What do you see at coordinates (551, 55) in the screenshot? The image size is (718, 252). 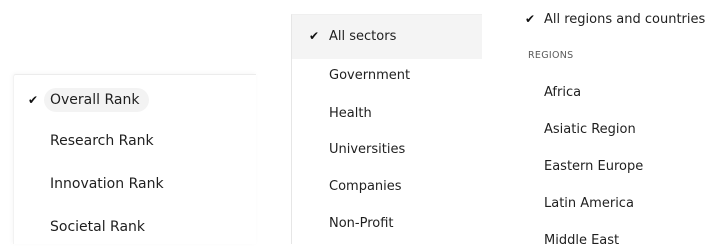 I see `regions-section-heading: REGIONS` at bounding box center [551, 55].